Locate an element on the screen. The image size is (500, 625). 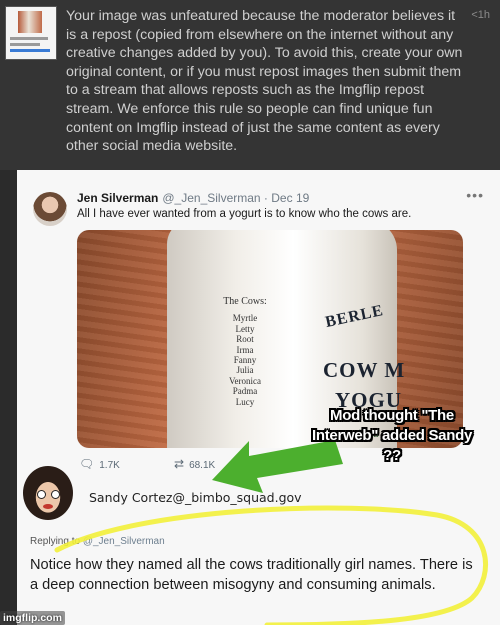
meme-thumbnail is located at coordinates (31, 33).